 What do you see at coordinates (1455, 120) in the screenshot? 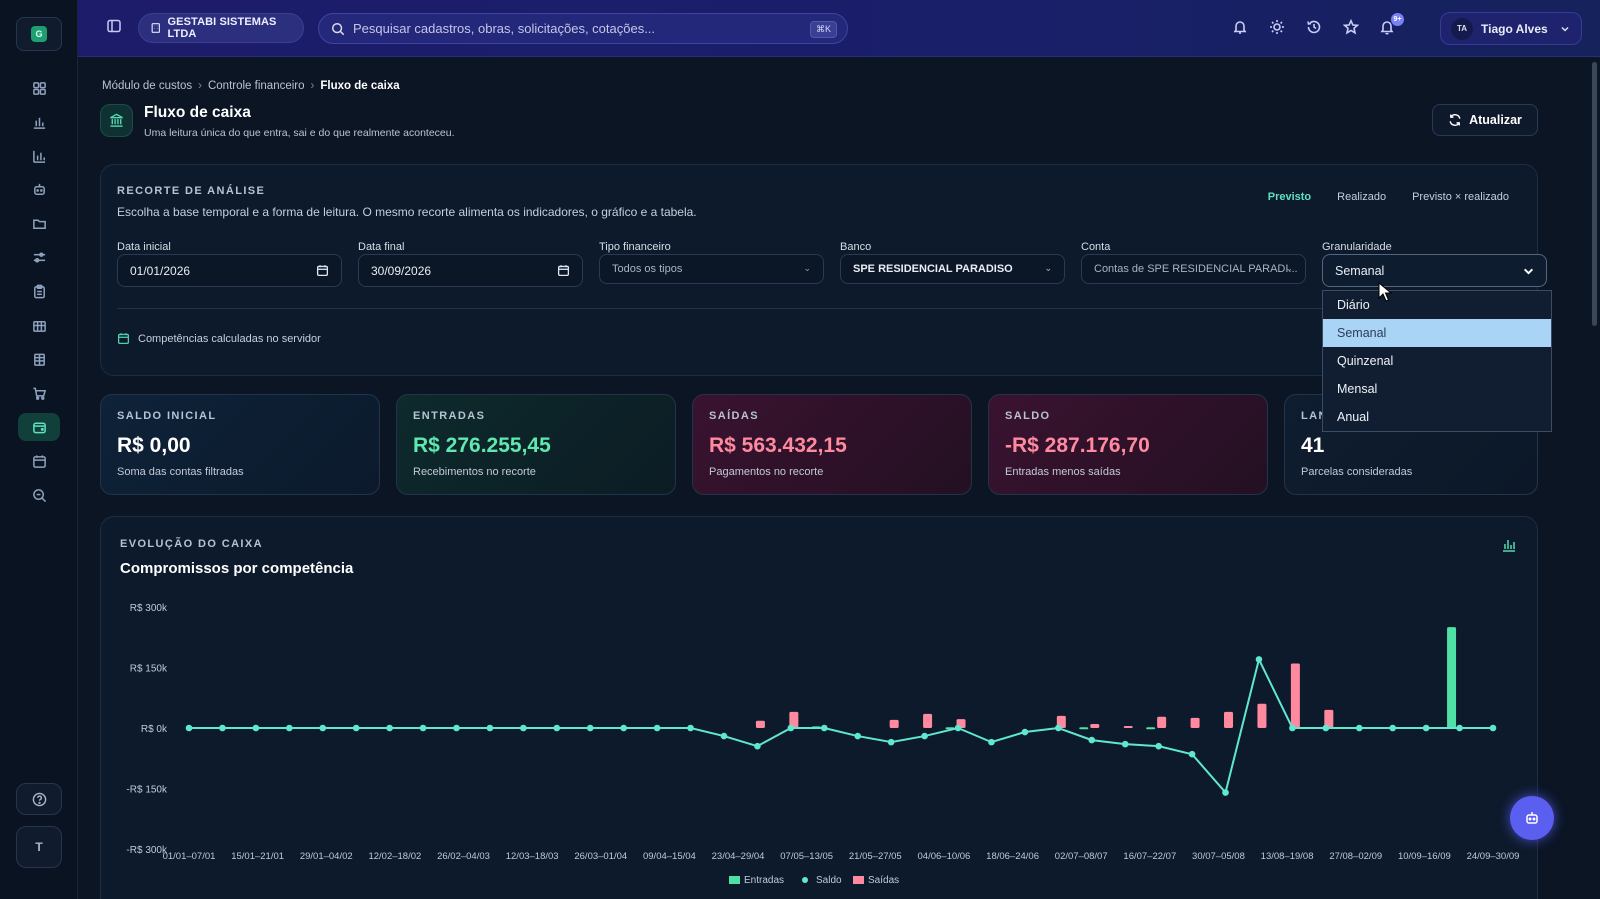
I see `refresh-icon` at bounding box center [1455, 120].